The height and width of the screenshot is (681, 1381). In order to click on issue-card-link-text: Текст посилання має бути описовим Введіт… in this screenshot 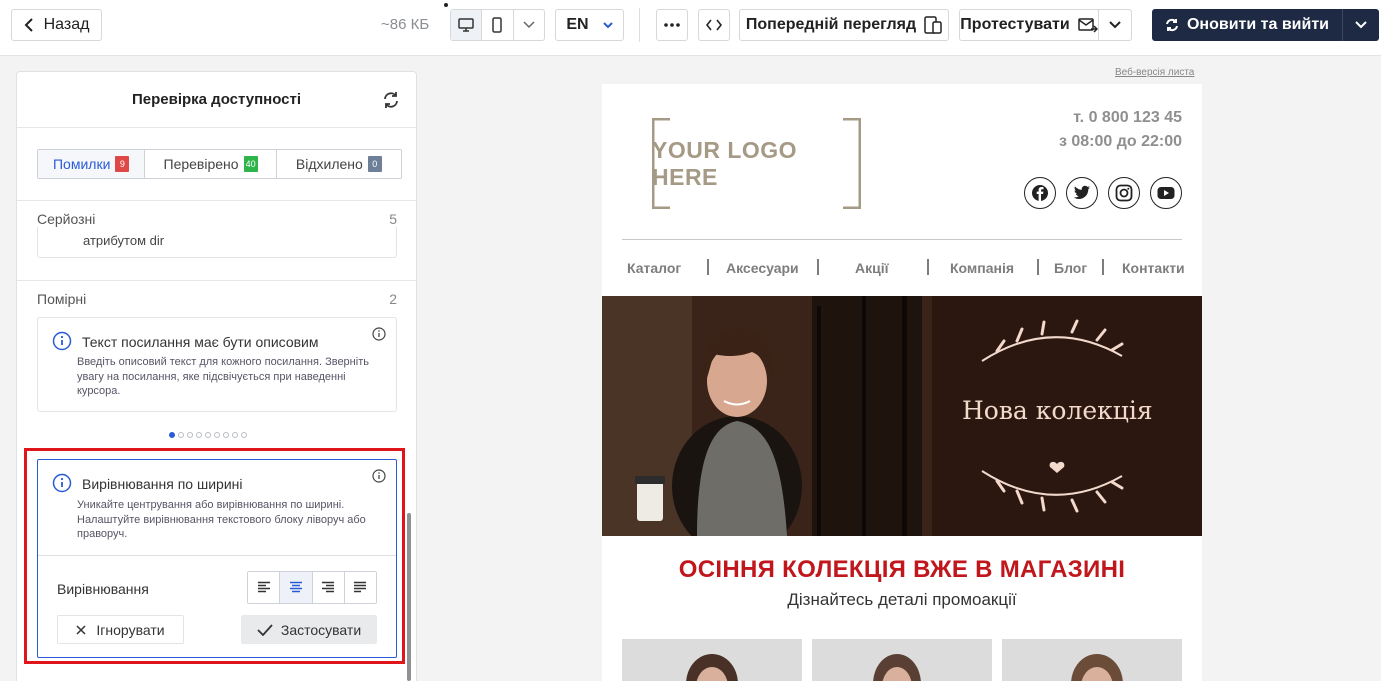, I will do `click(217, 364)`.